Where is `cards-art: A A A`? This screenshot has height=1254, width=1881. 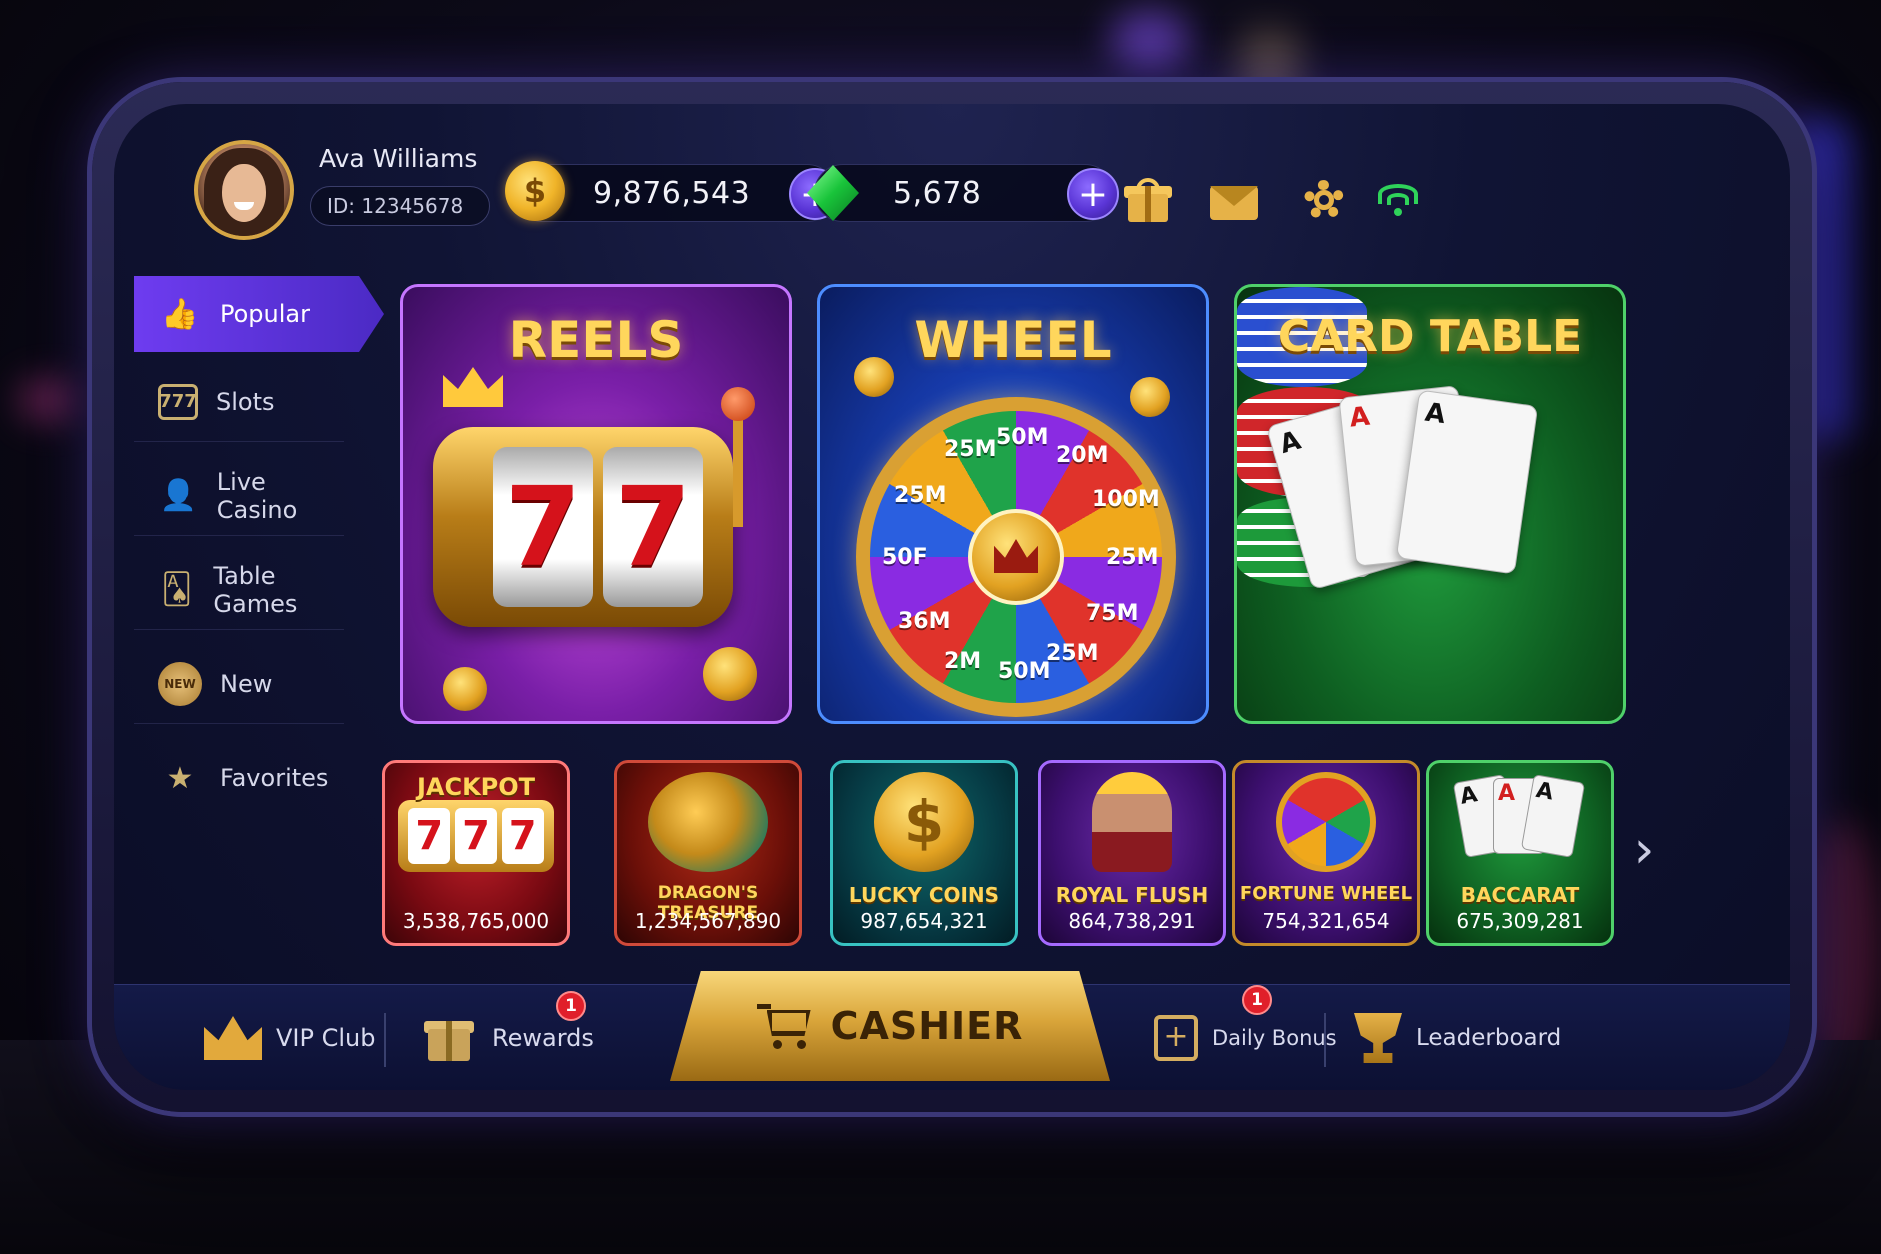
cards-art: A A A is located at coordinates (1519, 822).